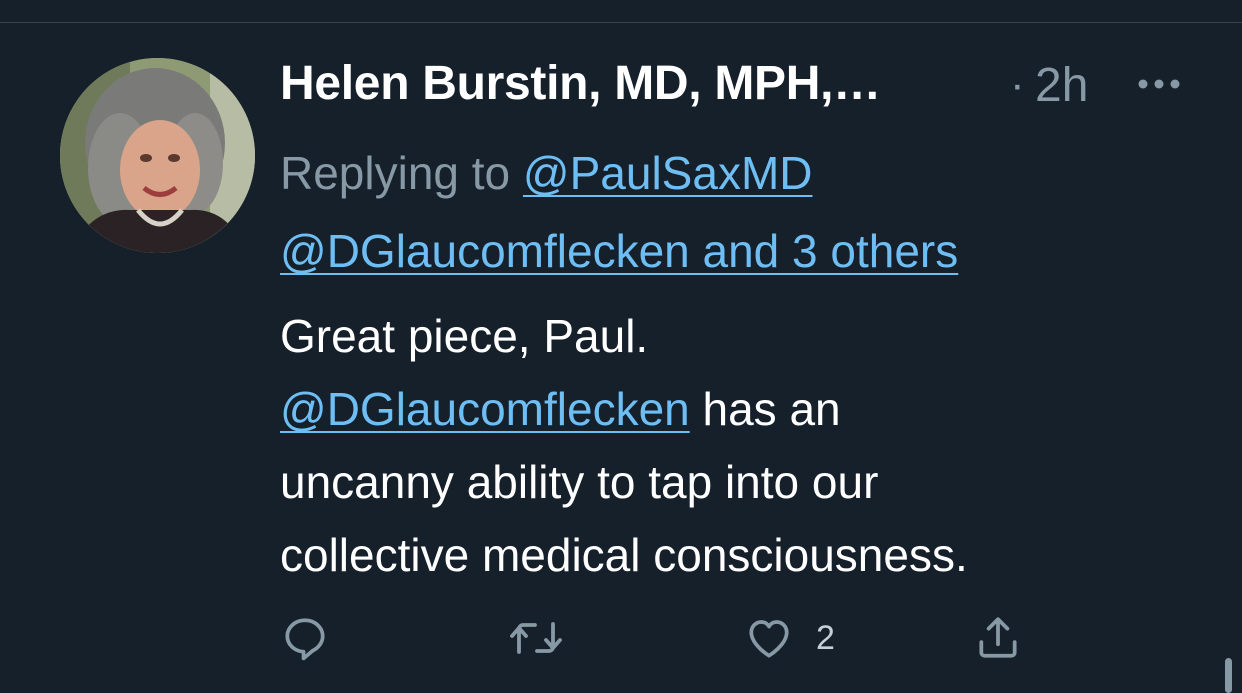 This screenshot has width=1242, height=693. Describe the element at coordinates (660, 640) in the screenshot. I see `tweet-actions: 2` at that location.